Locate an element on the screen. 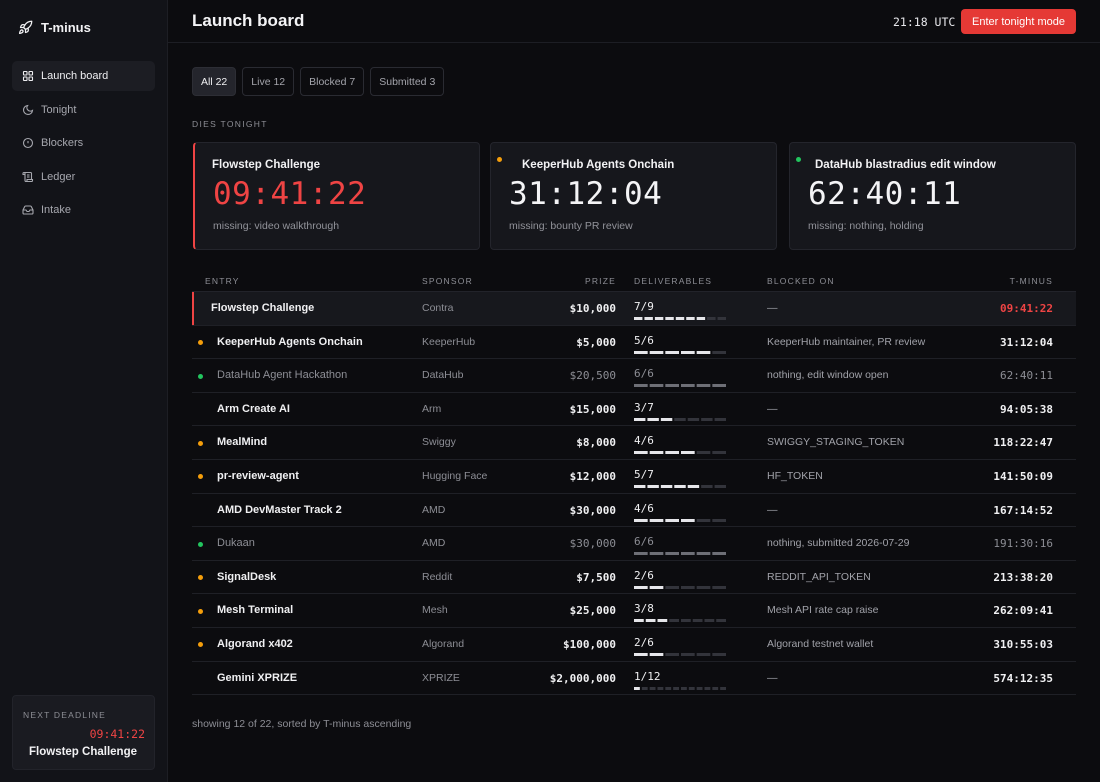  tab-blocked: Blocked 7 is located at coordinates (332, 81).